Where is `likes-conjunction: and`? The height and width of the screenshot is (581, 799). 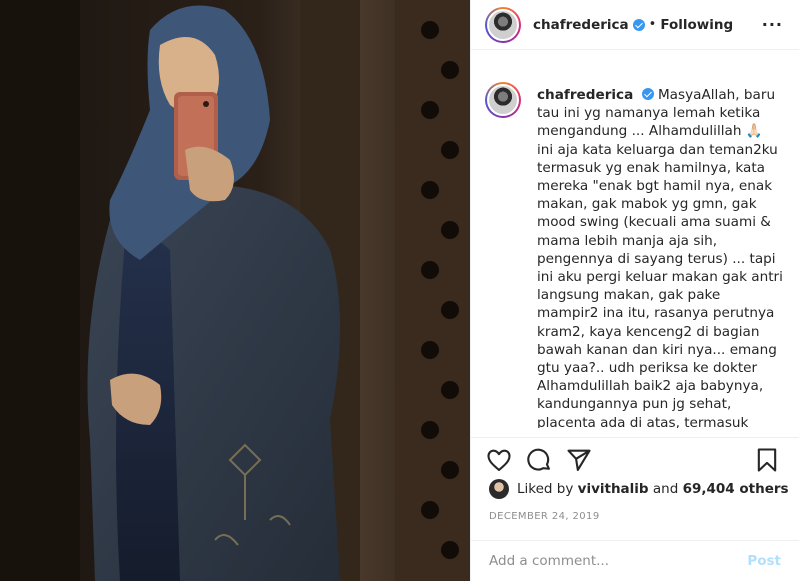 likes-conjunction: and is located at coordinates (665, 489).